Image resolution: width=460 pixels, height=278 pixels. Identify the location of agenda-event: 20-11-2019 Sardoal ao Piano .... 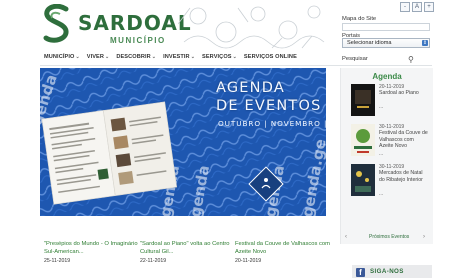
(391, 101).